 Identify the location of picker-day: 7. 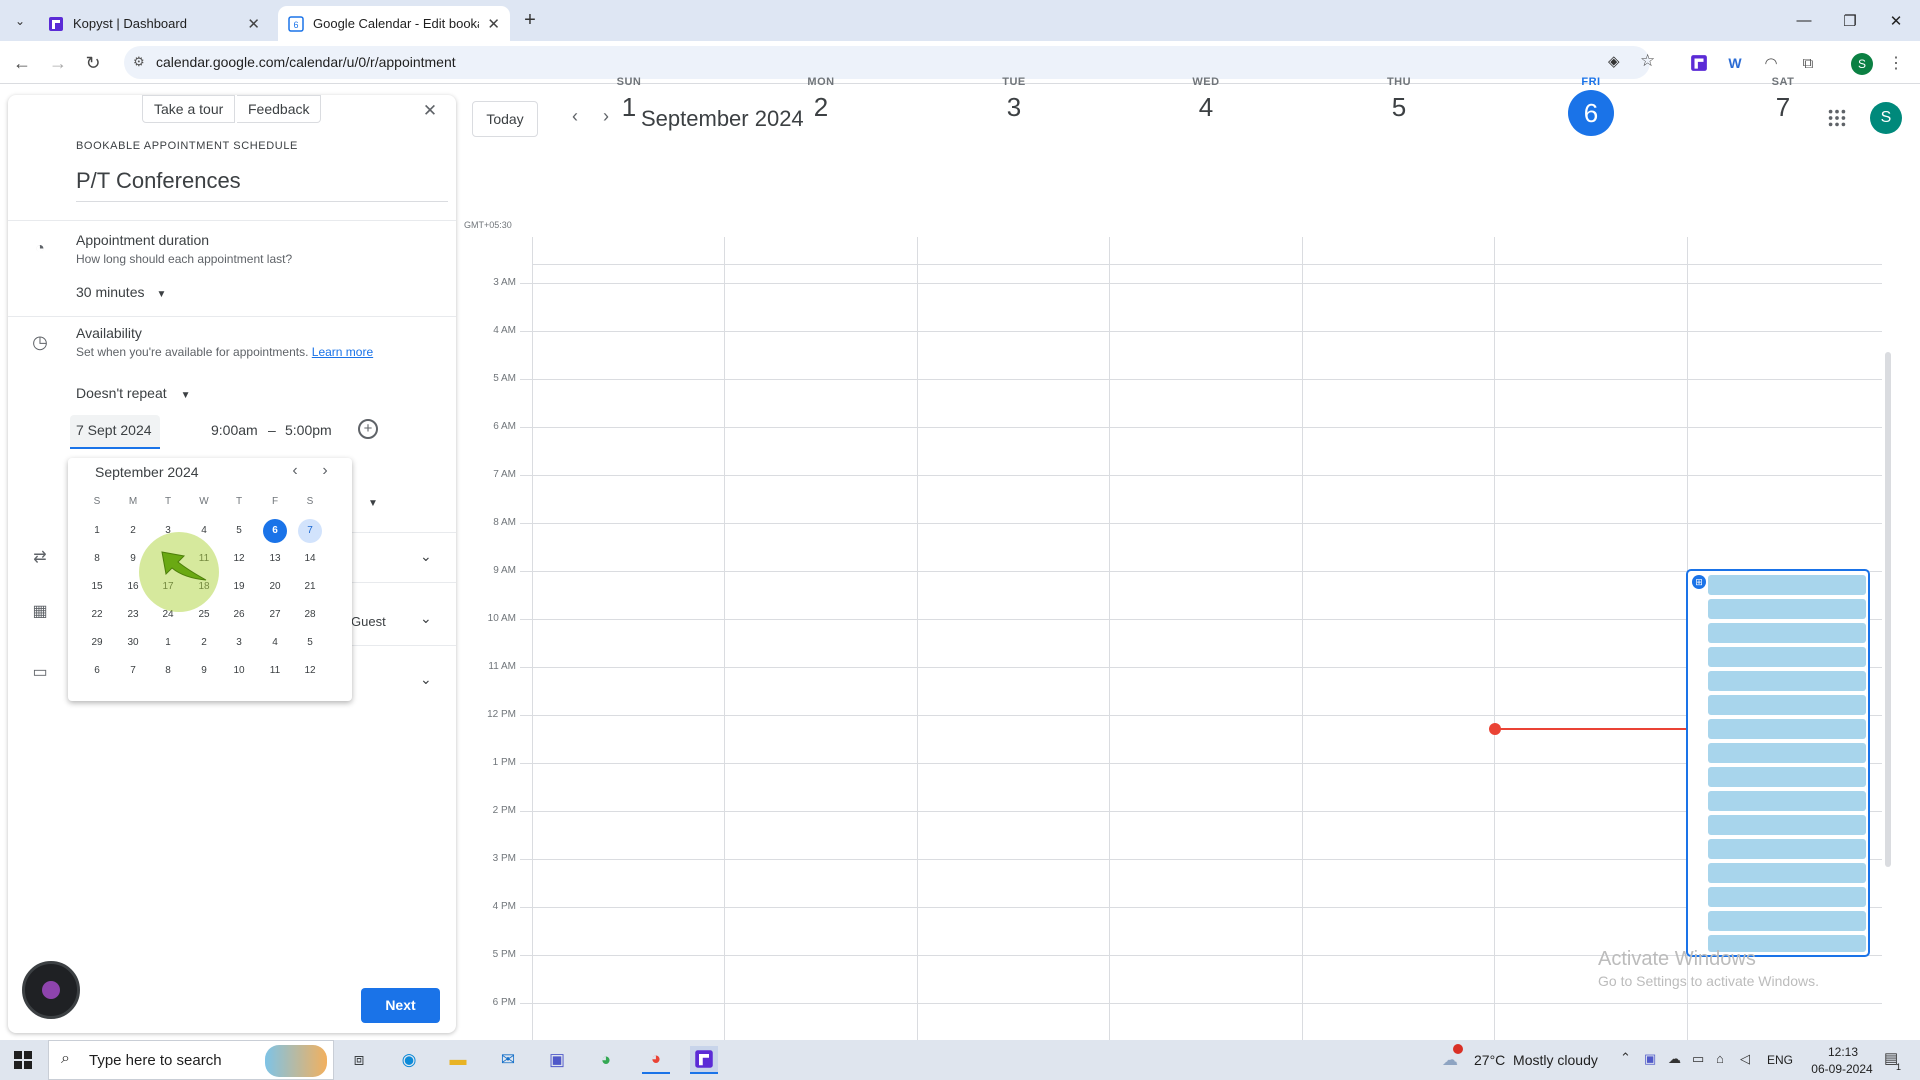
(310, 531).